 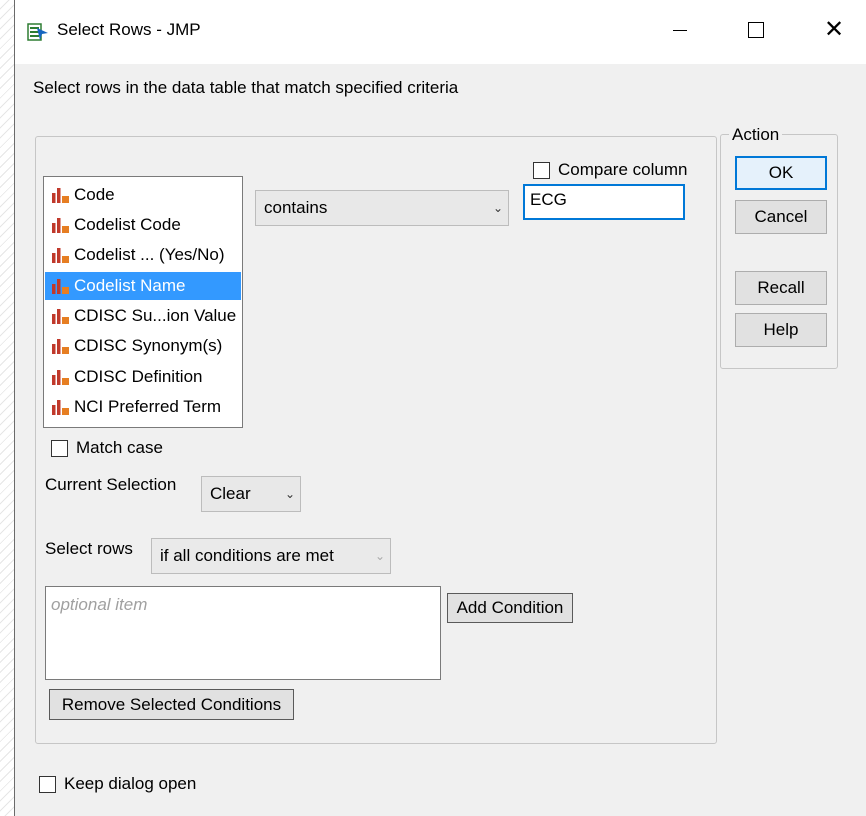 I want to click on ok-button: OK, so click(x=781, y=173).